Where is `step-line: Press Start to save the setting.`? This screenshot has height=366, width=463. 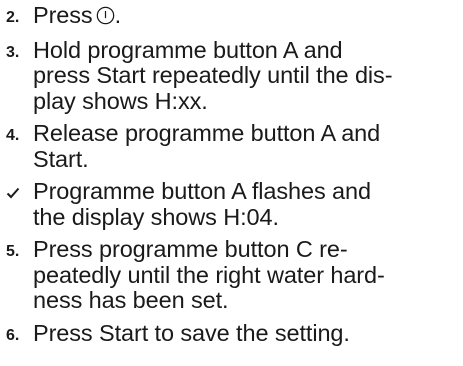 step-line: Press Start to save the setting. is located at coordinates (191, 332).